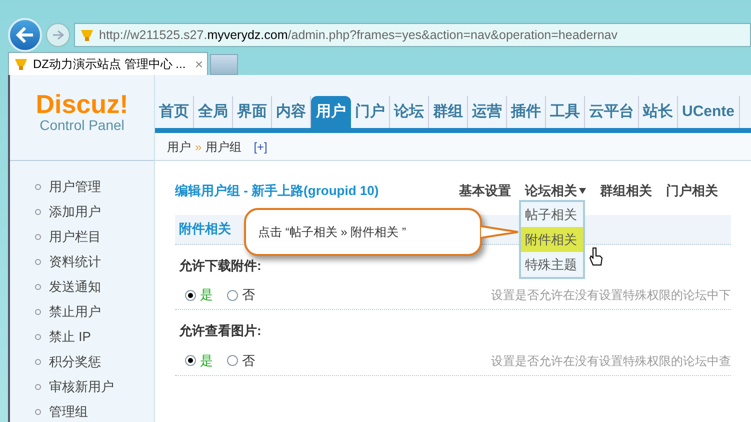 Image resolution: width=751 pixels, height=422 pixels. Describe the element at coordinates (68, 412) in the screenshot. I see `sidebar-item: 管理组` at that location.